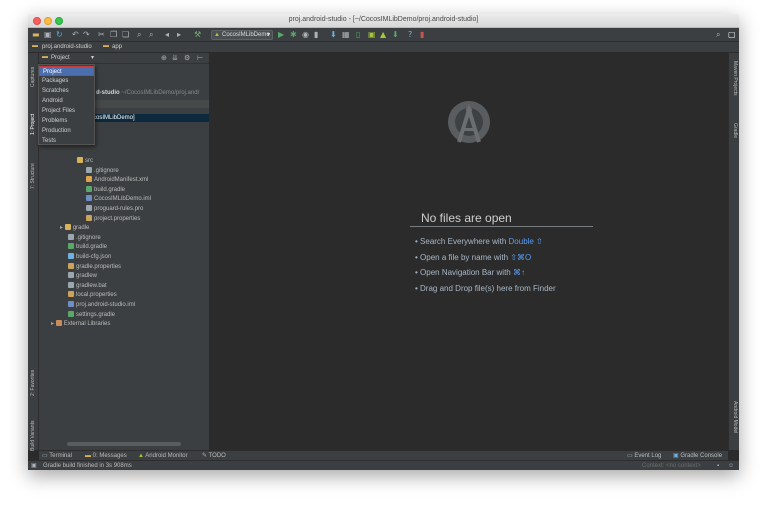 The height and width of the screenshot is (510, 767). I want to click on scroll-from-source-icon: ⊕, so click(164, 58).